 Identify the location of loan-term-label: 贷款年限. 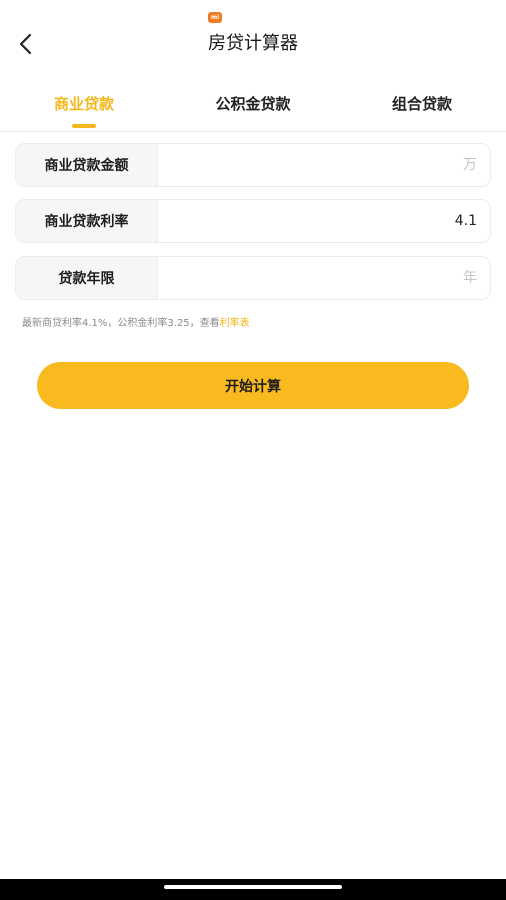
(87, 278).